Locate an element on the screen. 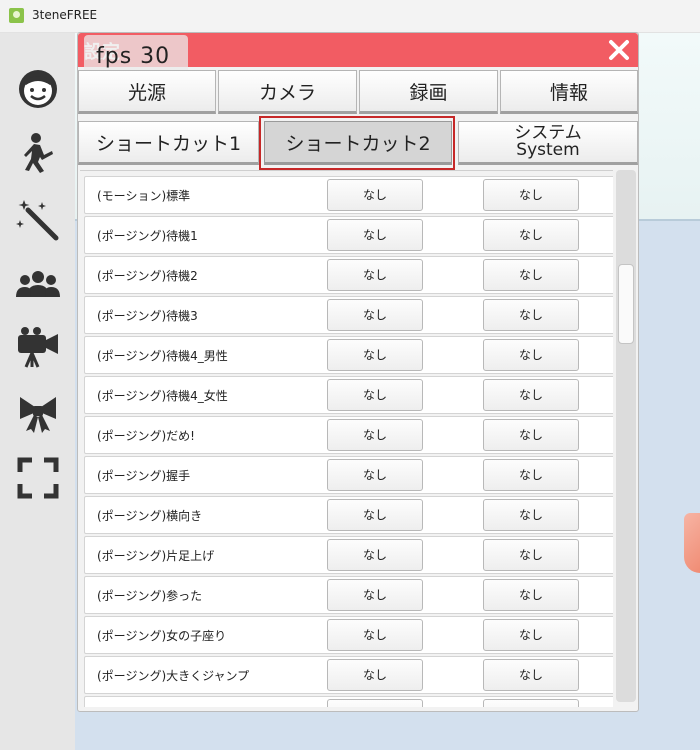 This screenshot has height=750, width=700. tab-shortcut-2: ショートカット2 is located at coordinates (358, 143).